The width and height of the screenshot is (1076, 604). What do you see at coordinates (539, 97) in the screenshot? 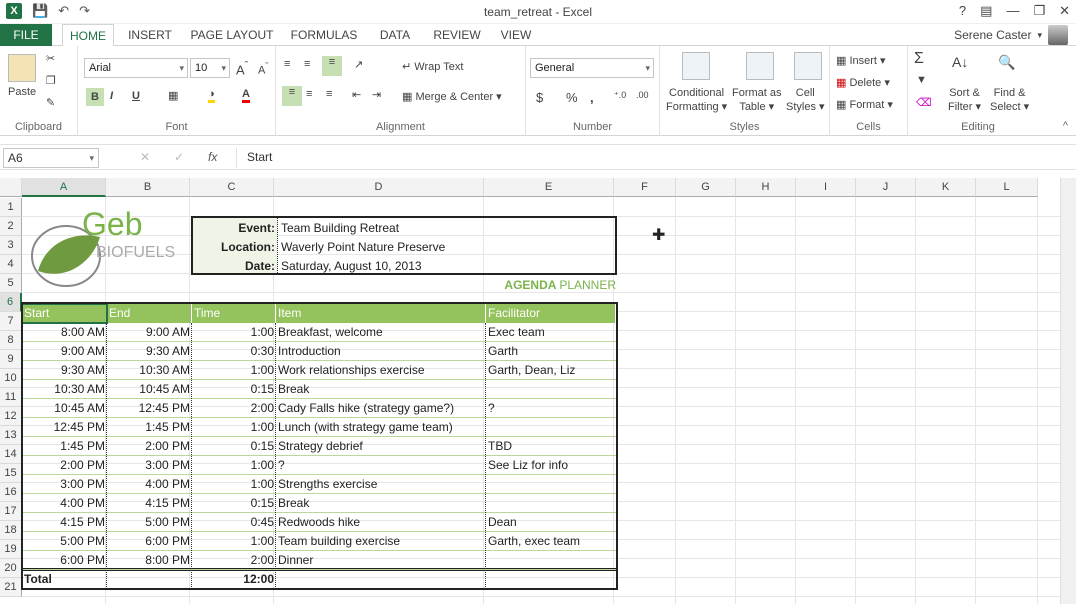
I see `currency-button: $` at bounding box center [539, 97].